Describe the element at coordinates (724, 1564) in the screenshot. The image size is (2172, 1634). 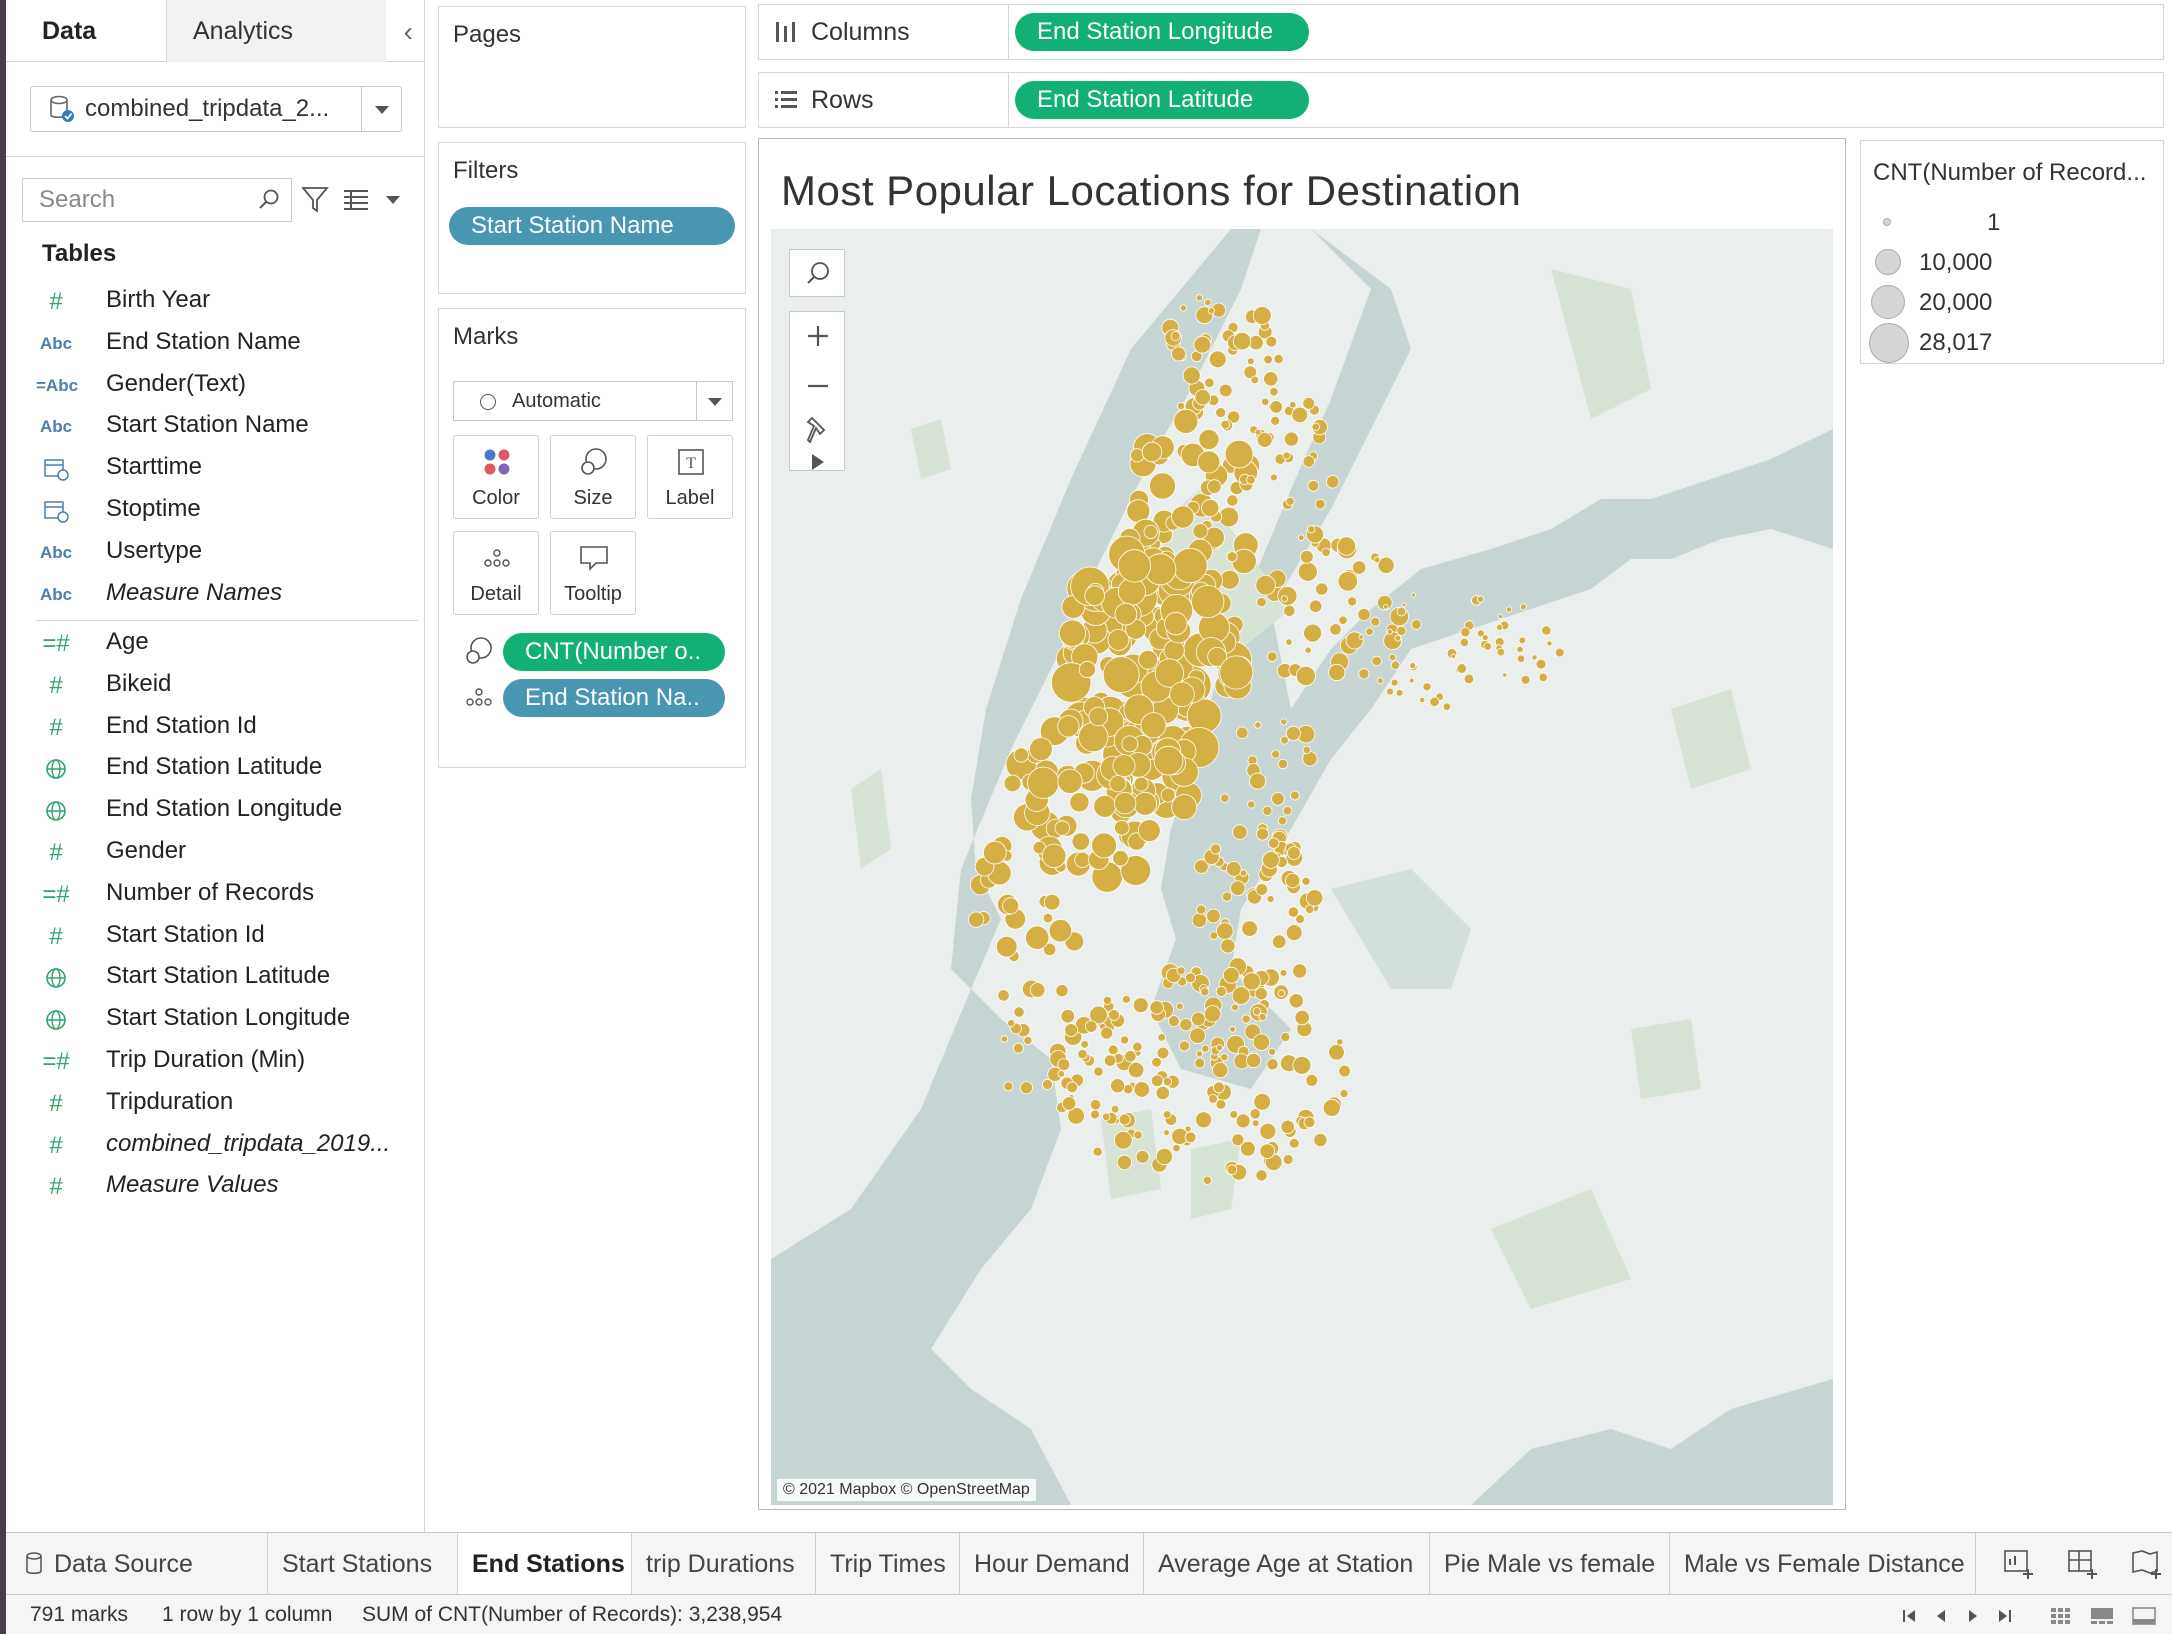
I see `sheet-tab: trip Durations` at that location.